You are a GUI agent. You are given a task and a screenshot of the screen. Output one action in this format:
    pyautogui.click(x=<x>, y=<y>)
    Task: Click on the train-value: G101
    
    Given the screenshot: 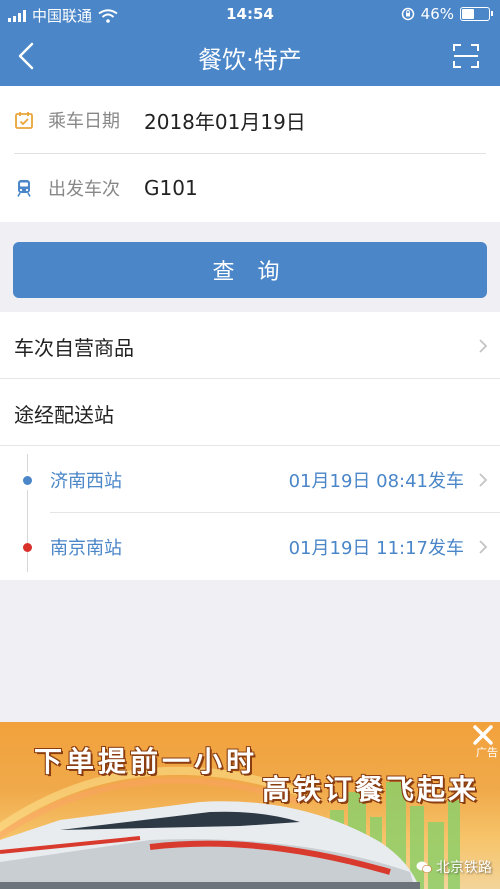 What is the action you would take?
    pyautogui.click(x=171, y=188)
    